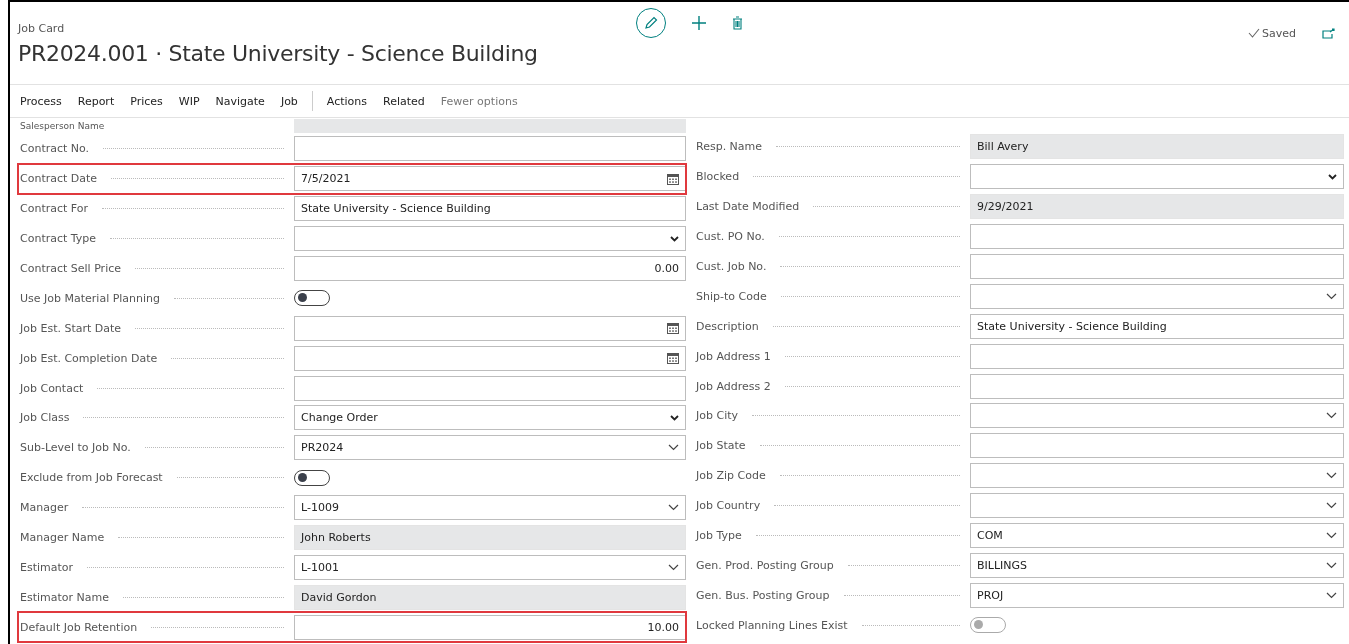 The height and width of the screenshot is (644, 1349). Describe the element at coordinates (490, 418) in the screenshot. I see `dropdown-field: Change Order` at that location.